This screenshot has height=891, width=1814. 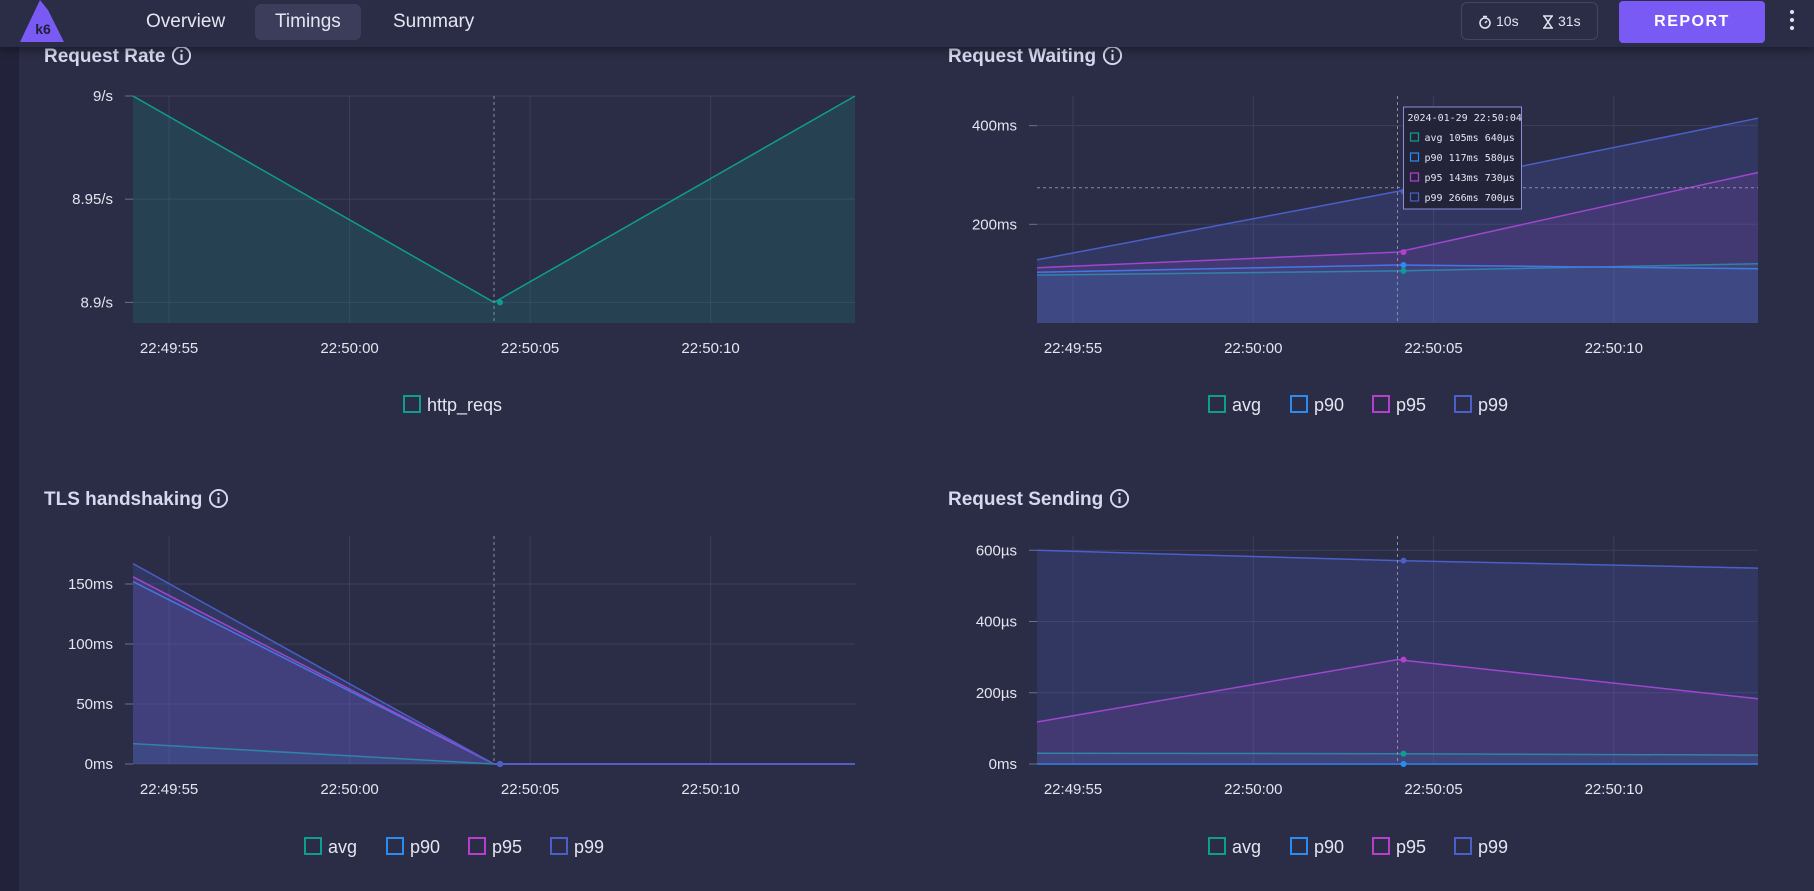 I want to click on duration-stopwatch: 10s, so click(x=1498, y=22).